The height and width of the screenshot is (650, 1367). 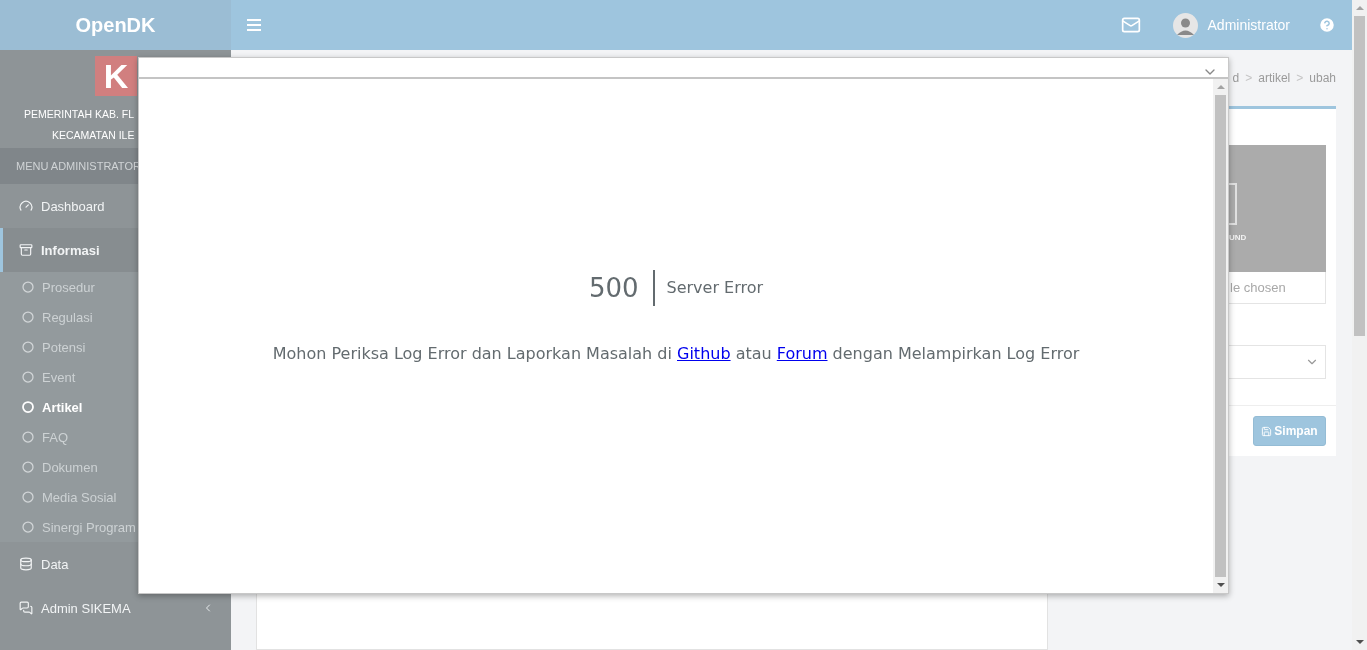 I want to click on breadcrumb-item: ubah, so click(x=1322, y=78).